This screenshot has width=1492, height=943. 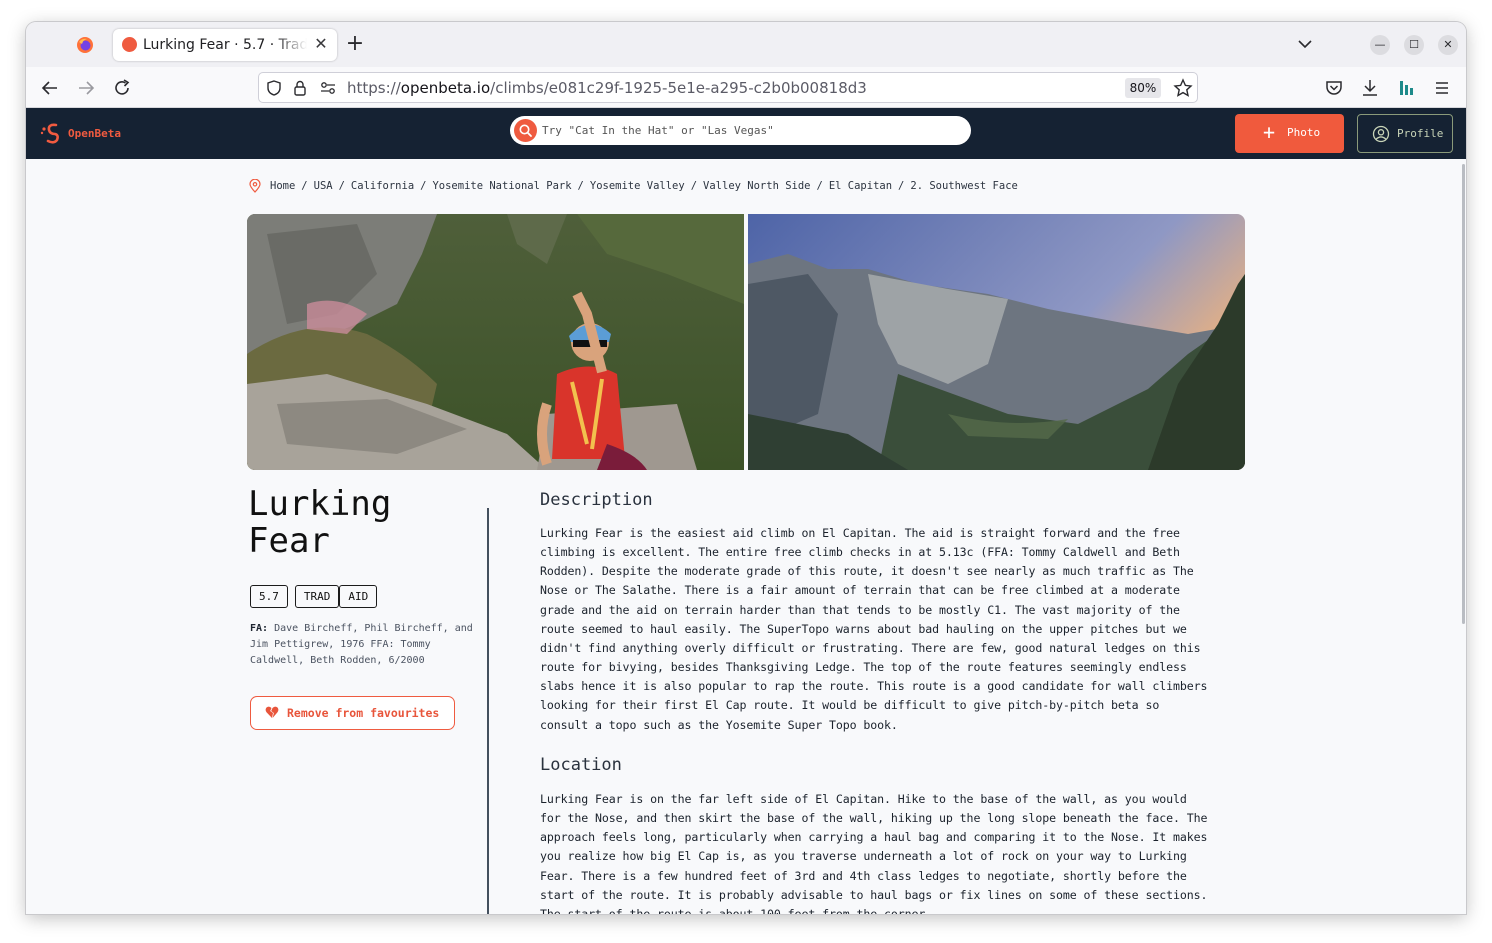 What do you see at coordinates (1414, 45) in the screenshot?
I see `maximize-icon: ☐` at bounding box center [1414, 45].